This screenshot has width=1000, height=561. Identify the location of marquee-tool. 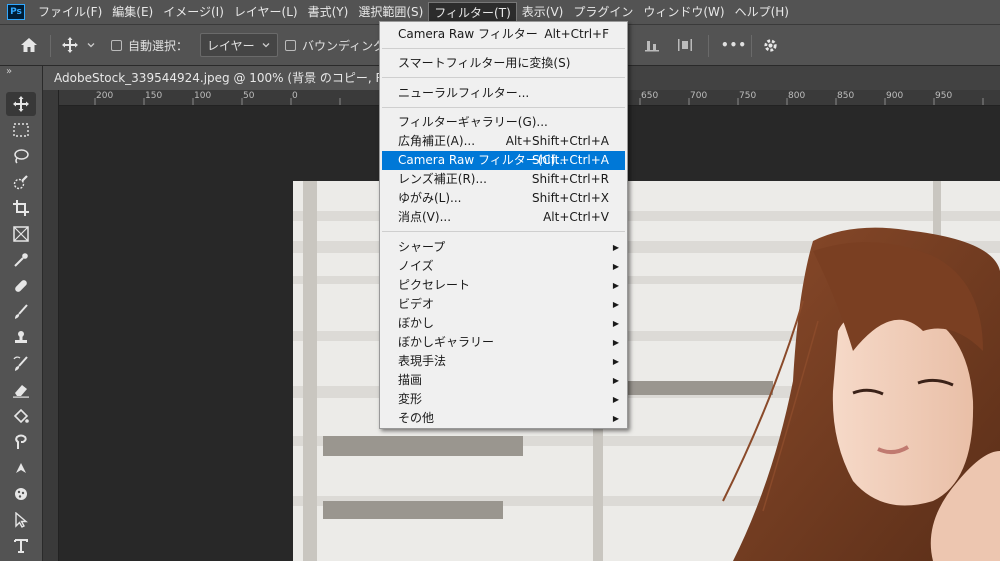
(21, 130).